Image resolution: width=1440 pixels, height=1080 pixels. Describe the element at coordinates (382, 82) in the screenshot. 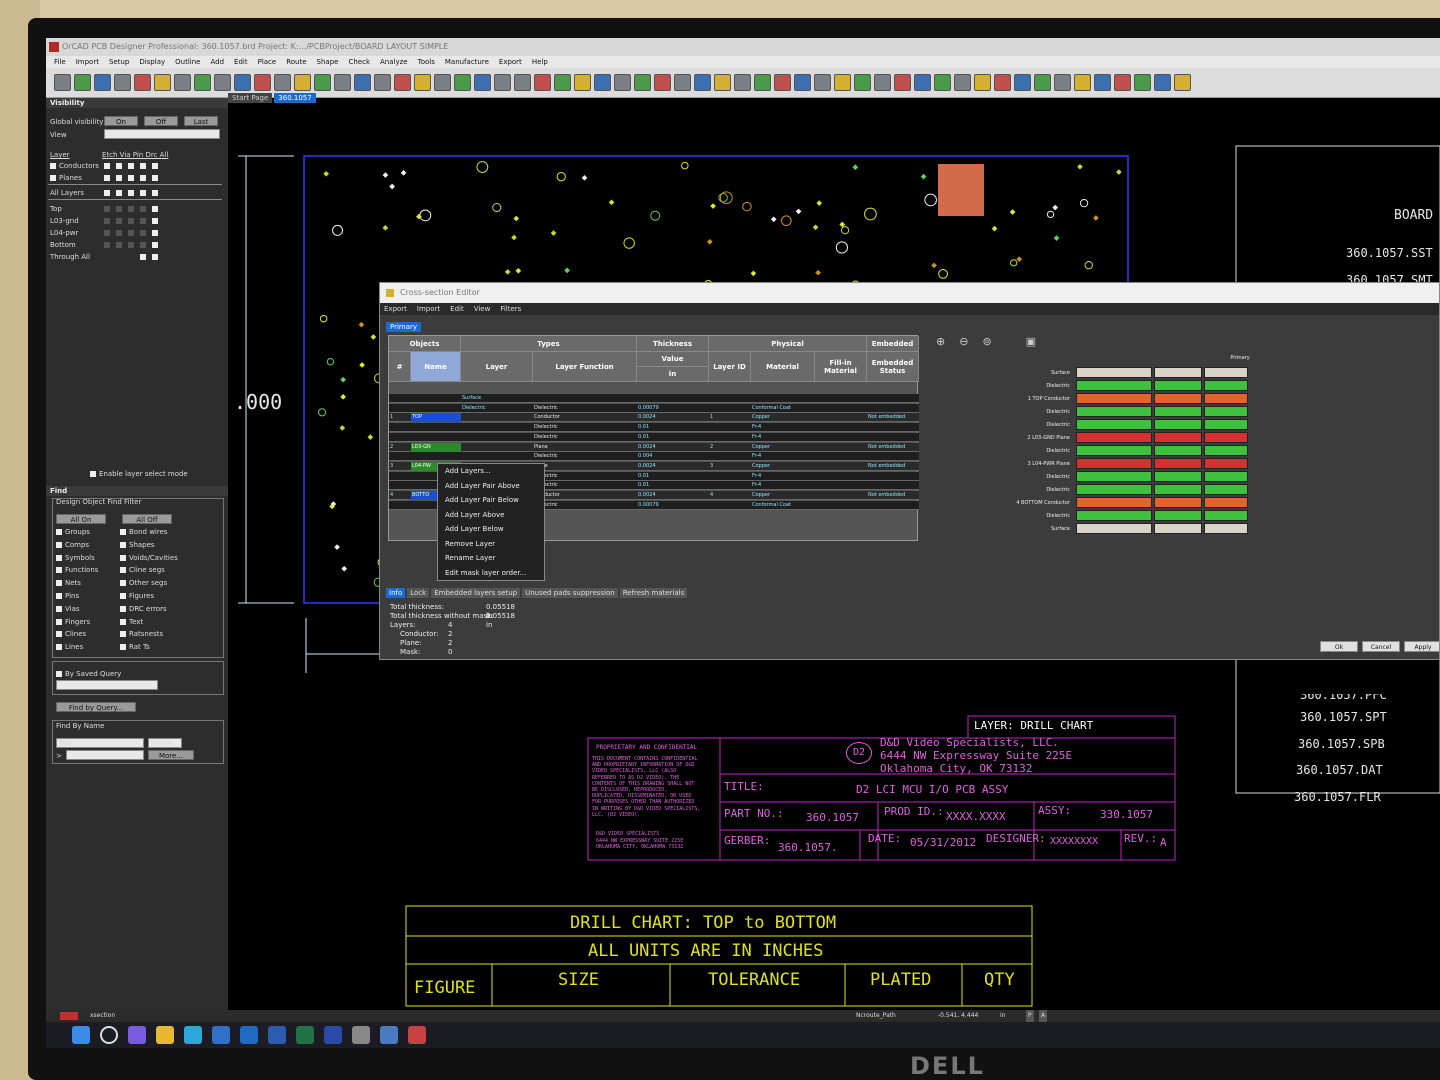

I see `toolbar-tool-17-icon` at that location.